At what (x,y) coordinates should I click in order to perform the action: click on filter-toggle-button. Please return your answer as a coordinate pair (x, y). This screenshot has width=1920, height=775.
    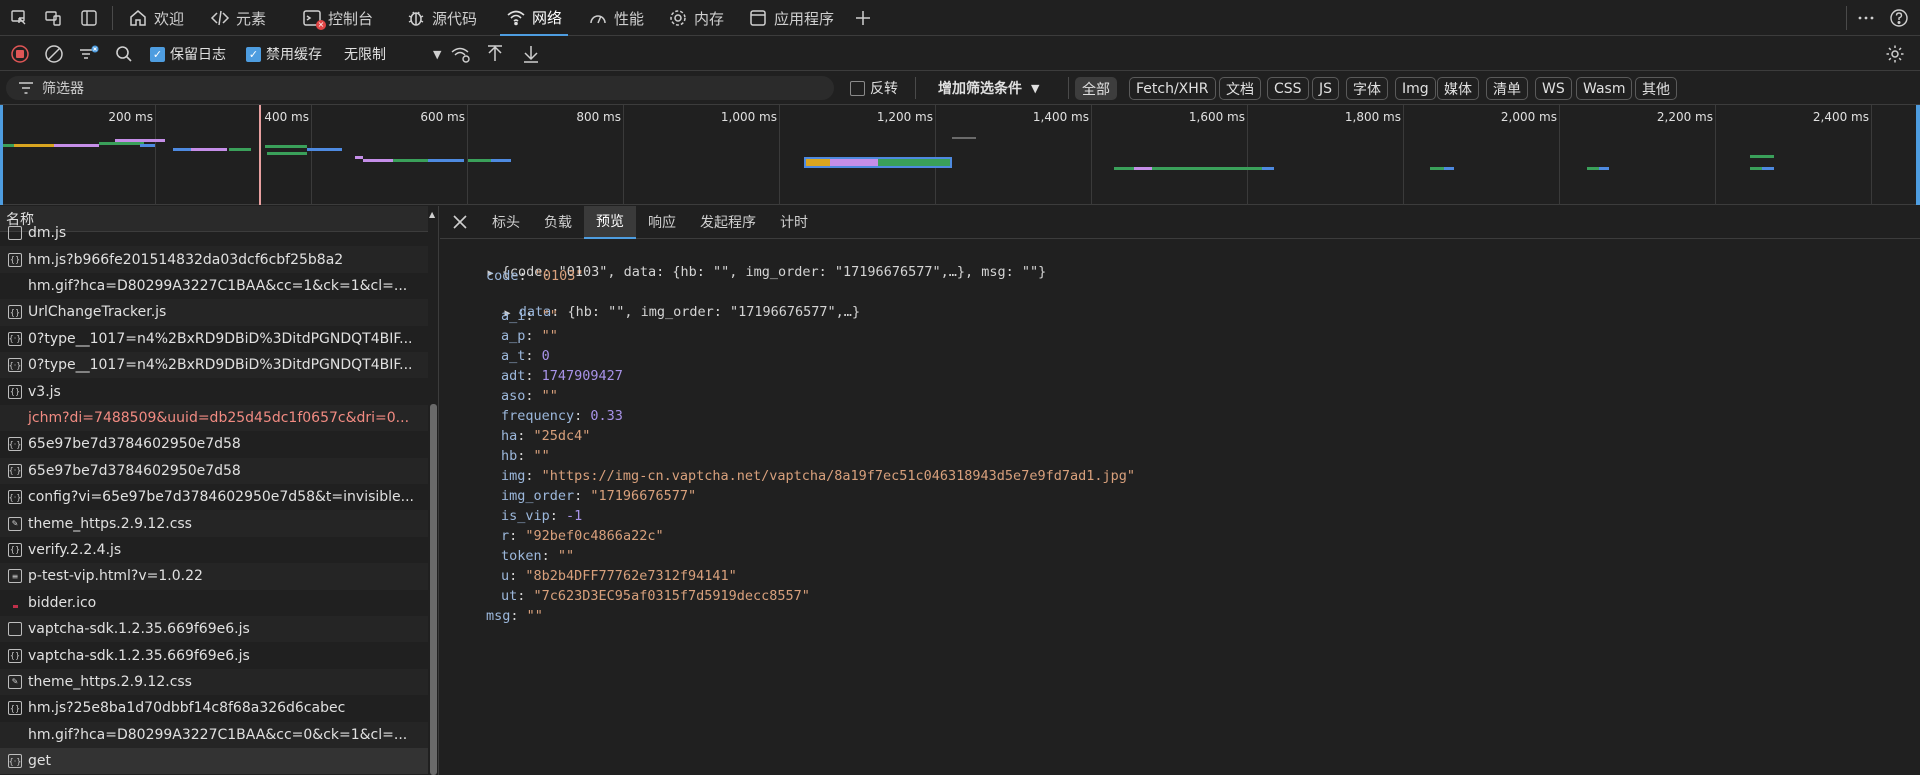
    Looking at the image, I should click on (89, 54).